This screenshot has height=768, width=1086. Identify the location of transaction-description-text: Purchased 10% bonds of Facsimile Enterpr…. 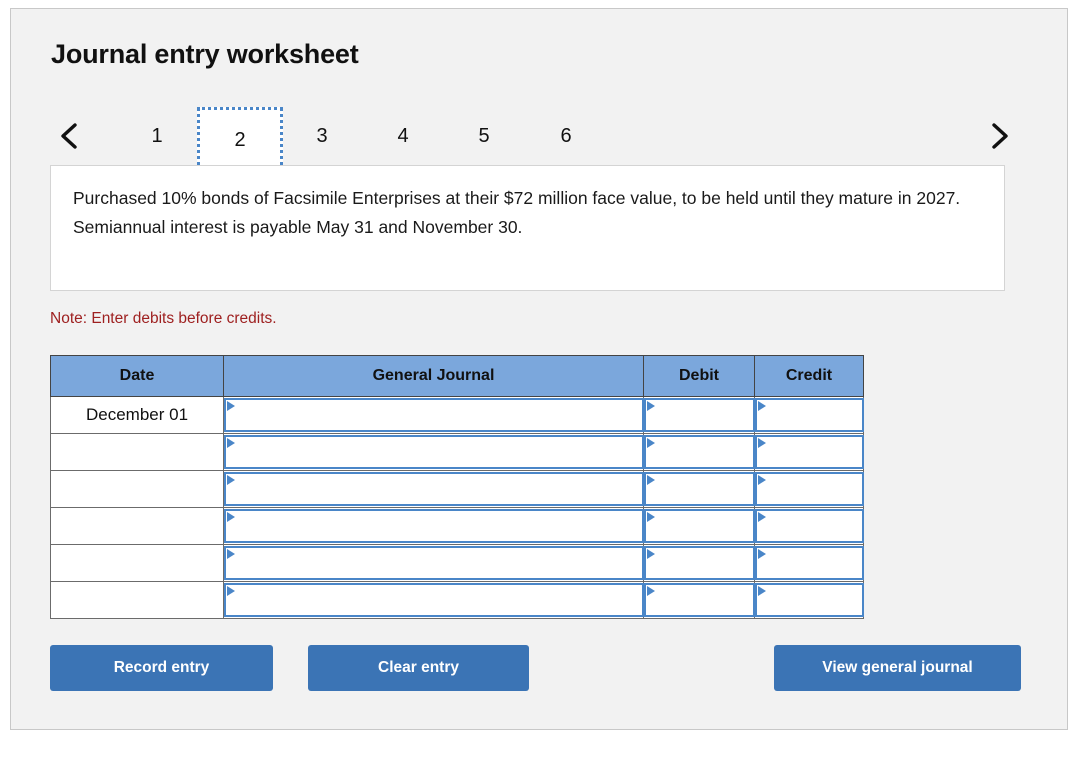
(517, 212).